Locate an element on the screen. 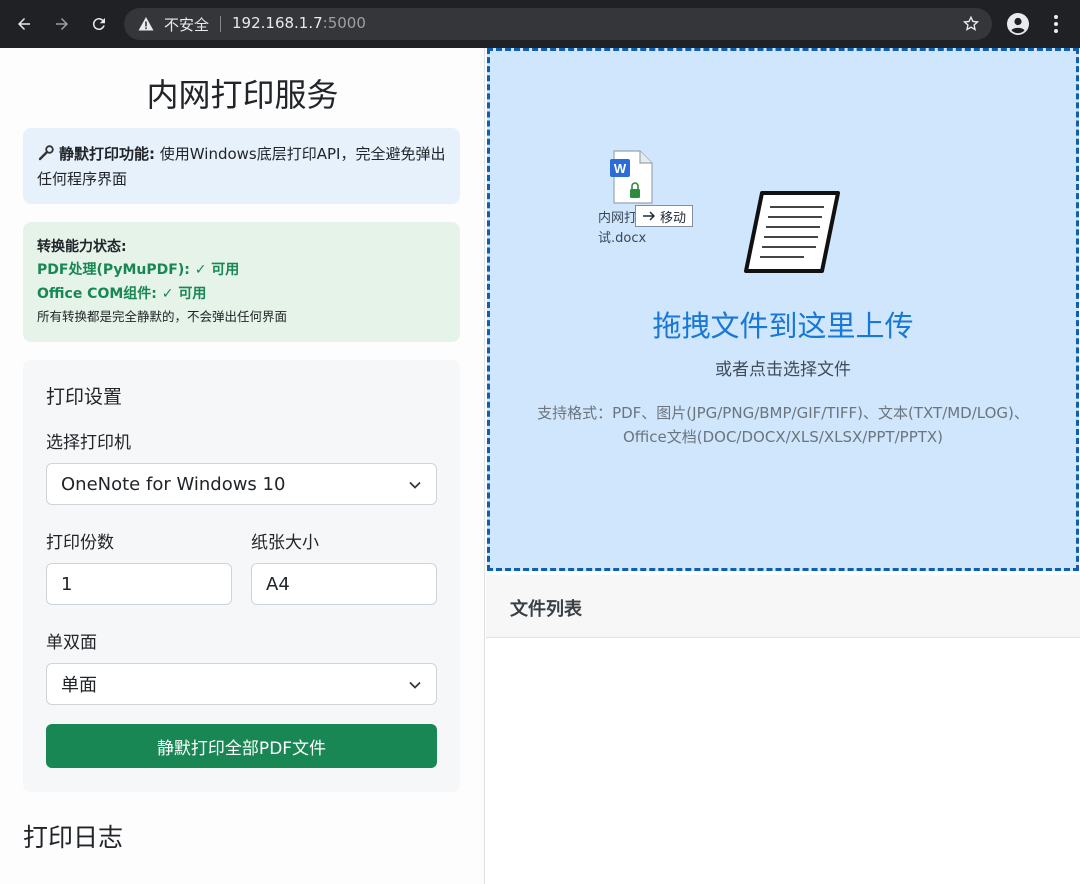 This screenshot has height=884, width=1080. status-office: Office COM组件: ✓ 可用 is located at coordinates (122, 294).